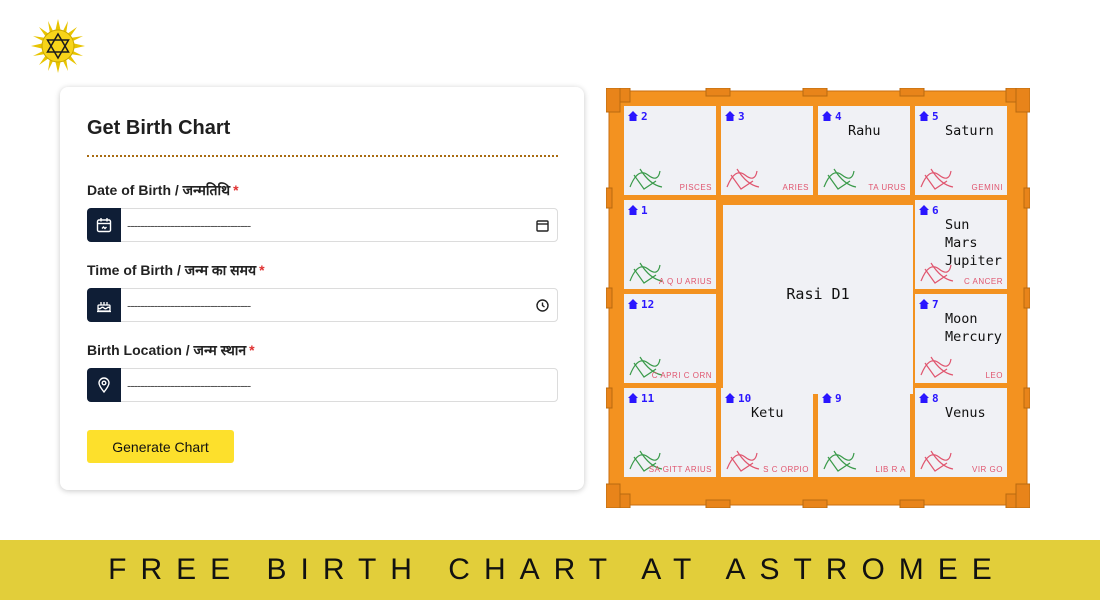 The image size is (1100, 600). I want to click on planet-name: Rahu, so click(864, 131).